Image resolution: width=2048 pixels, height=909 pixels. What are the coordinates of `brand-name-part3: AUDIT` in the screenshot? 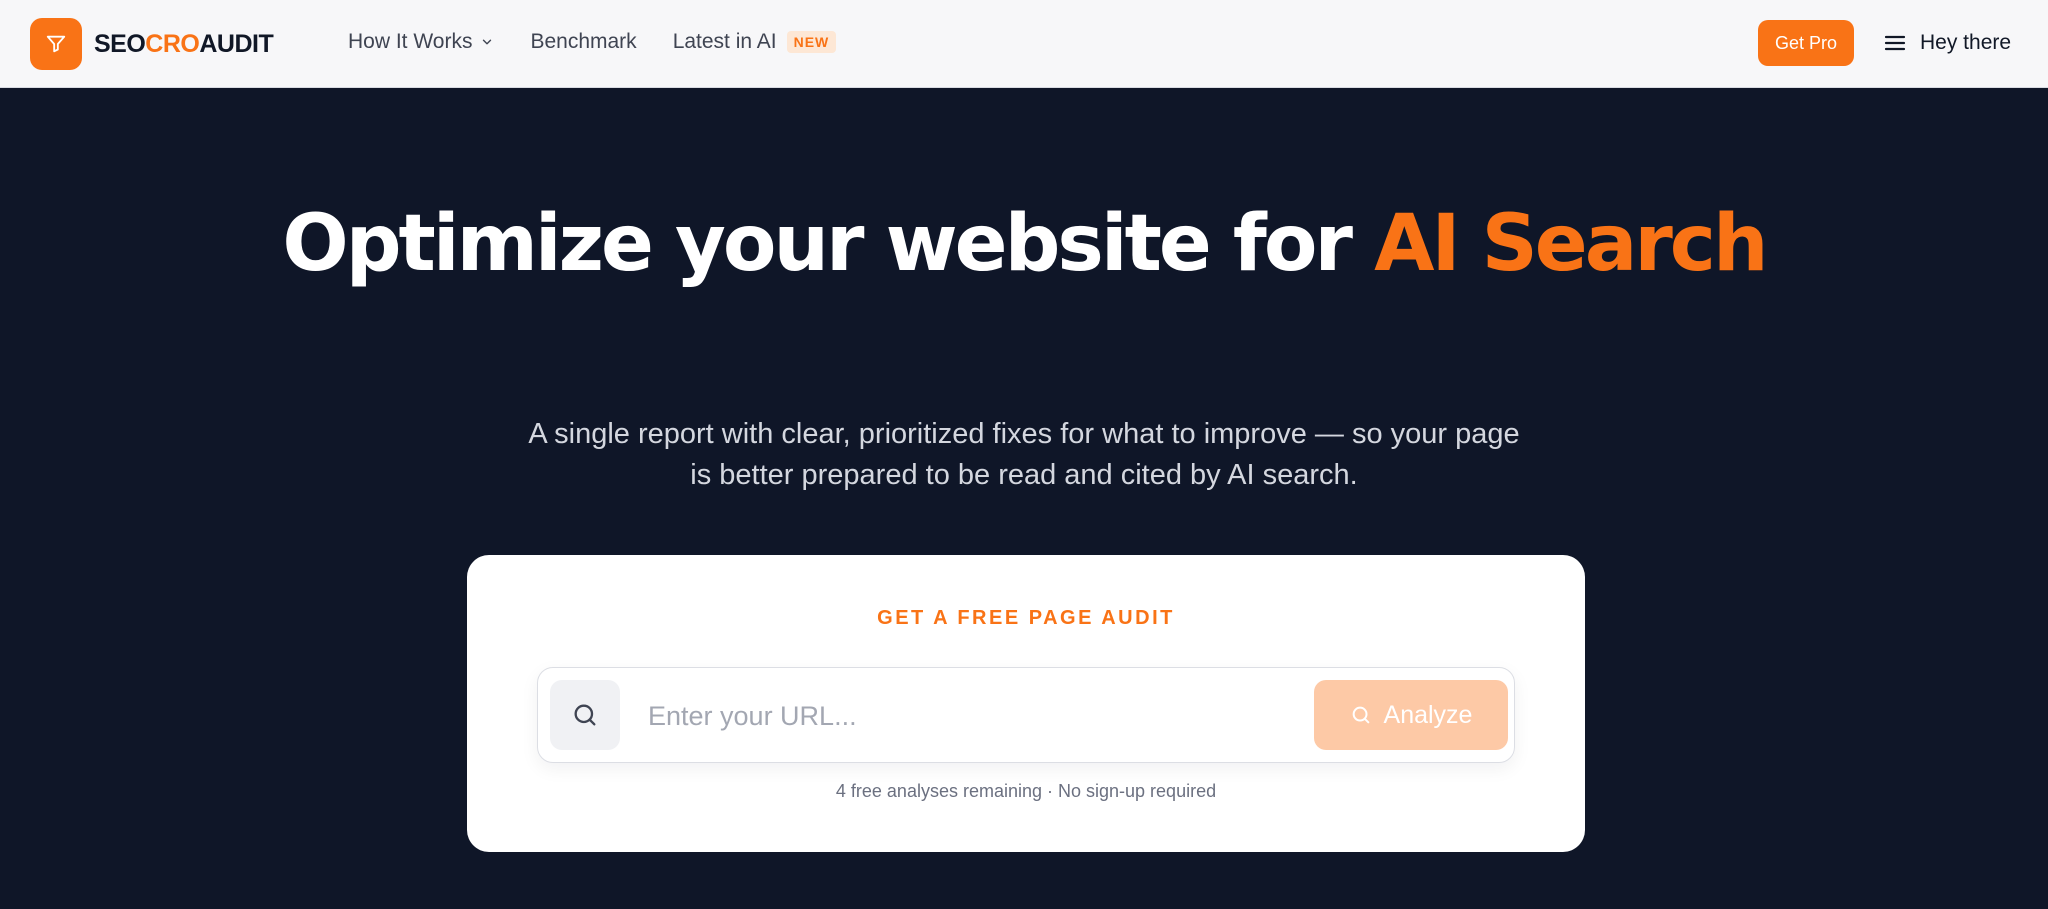 It's located at (236, 44).